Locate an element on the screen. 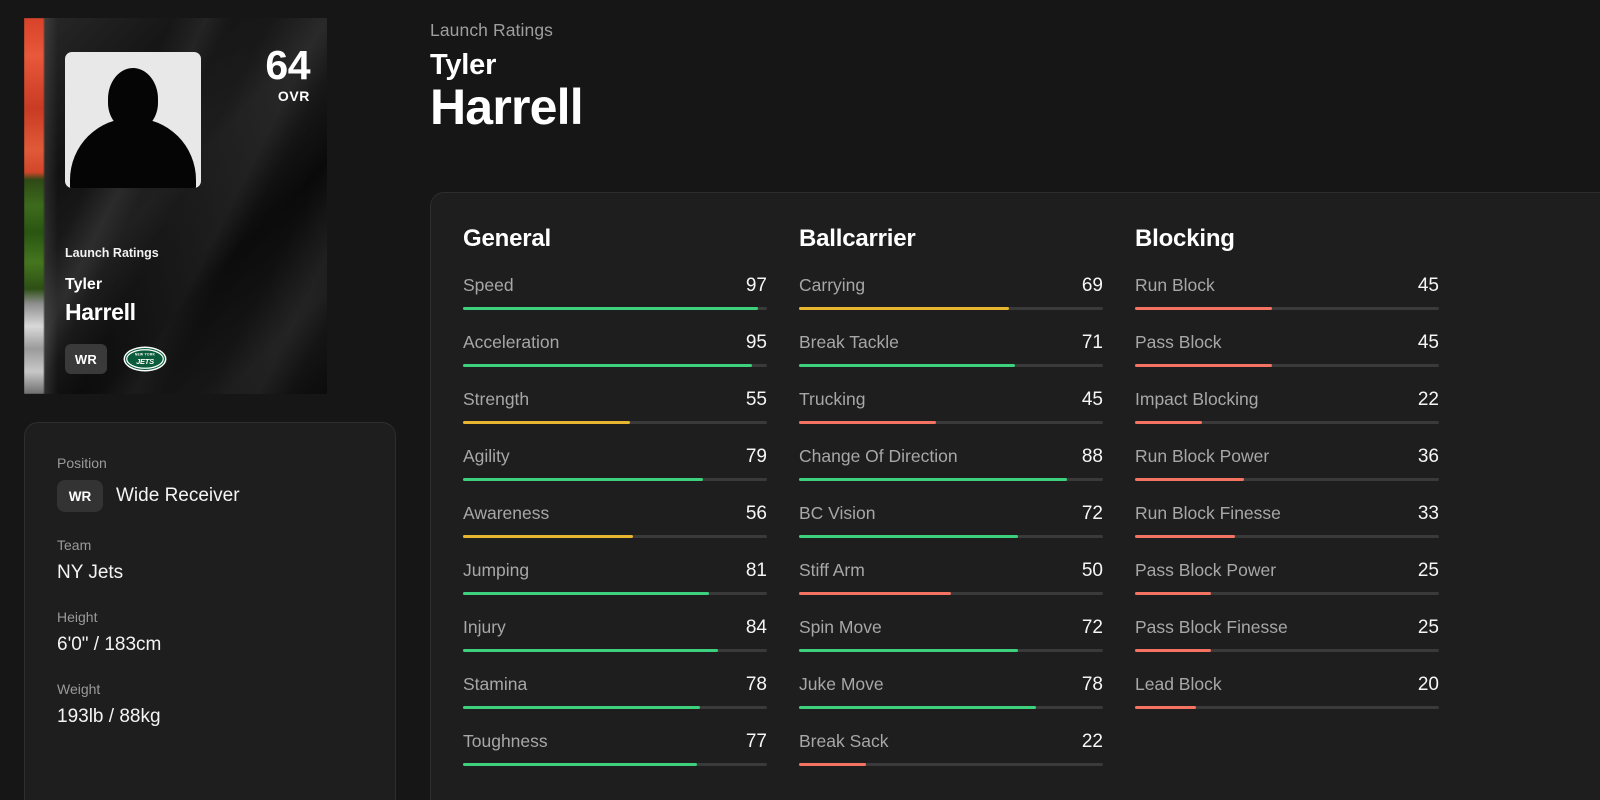  stat-label: BC Vision is located at coordinates (837, 513).